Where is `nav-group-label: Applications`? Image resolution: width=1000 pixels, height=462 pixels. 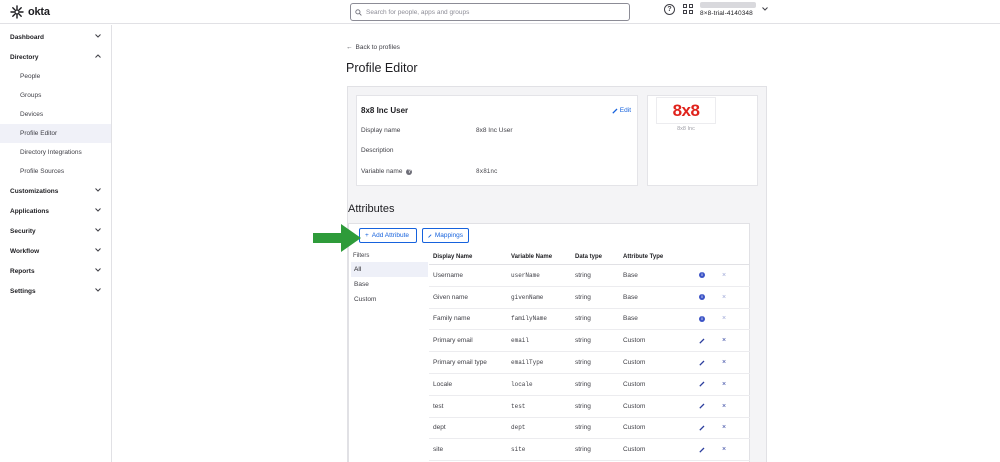
nav-group-label: Applications is located at coordinates (30, 211).